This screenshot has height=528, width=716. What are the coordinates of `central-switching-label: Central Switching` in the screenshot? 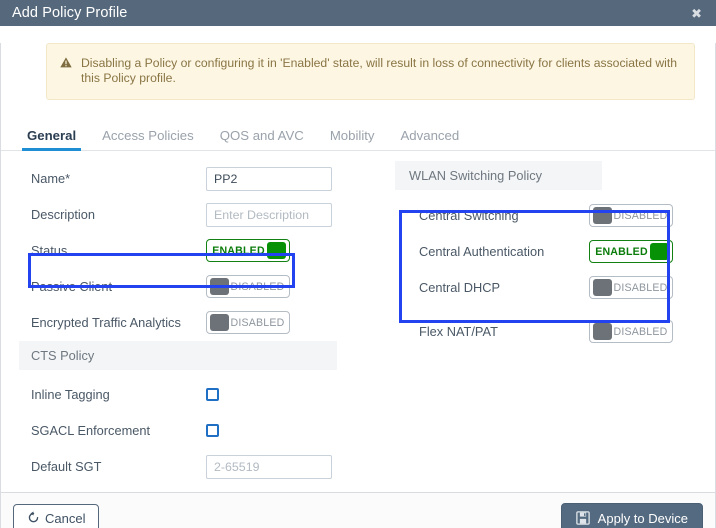 It's located at (469, 215).